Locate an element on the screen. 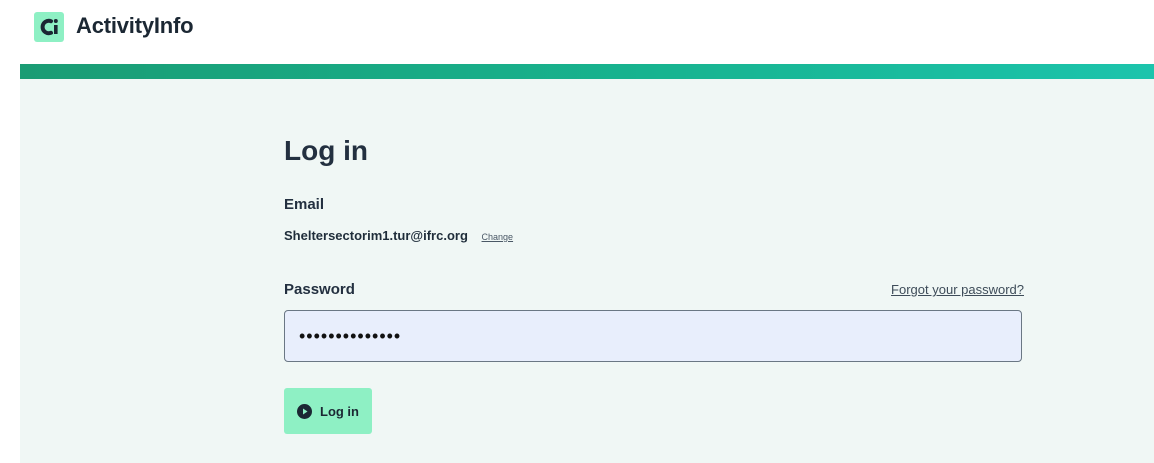 The width and height of the screenshot is (1154, 463). login-button: Log in is located at coordinates (328, 411).